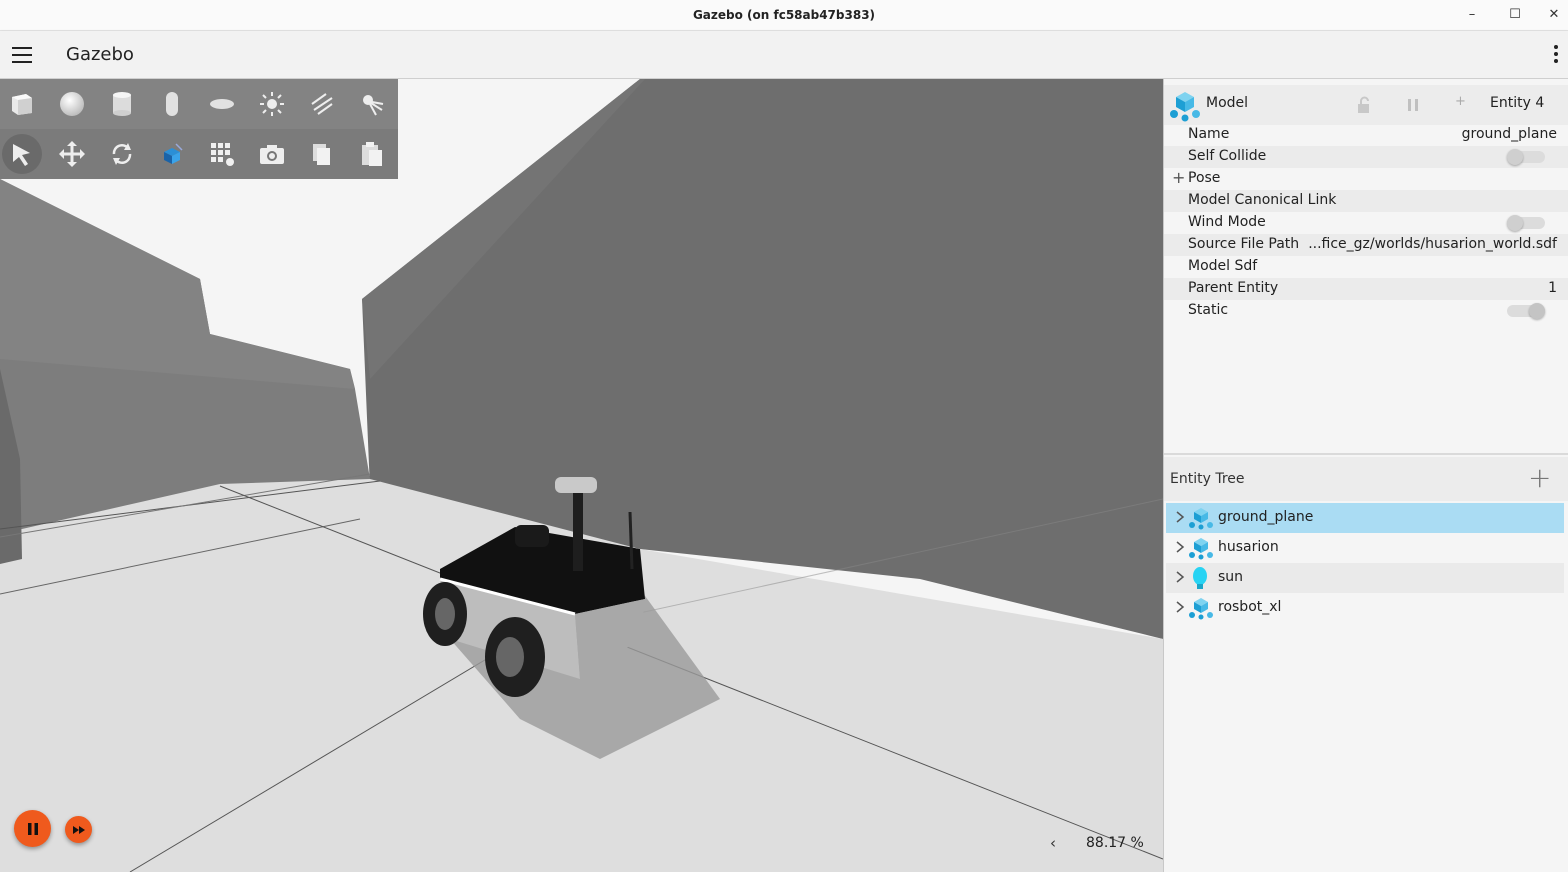 Image resolution: width=1568 pixels, height=872 pixels. What do you see at coordinates (1472, 15) in the screenshot?
I see `minimize-button: –` at bounding box center [1472, 15].